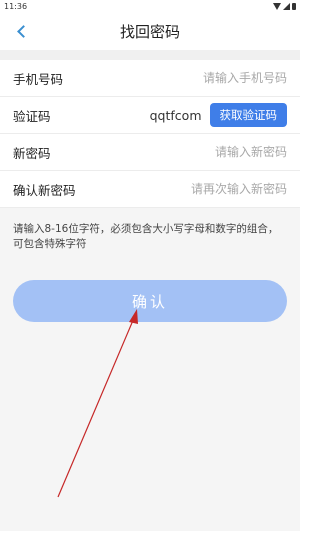  I want to click on code-row: 验证码 qqtfcom 获取验证码, so click(150, 115).